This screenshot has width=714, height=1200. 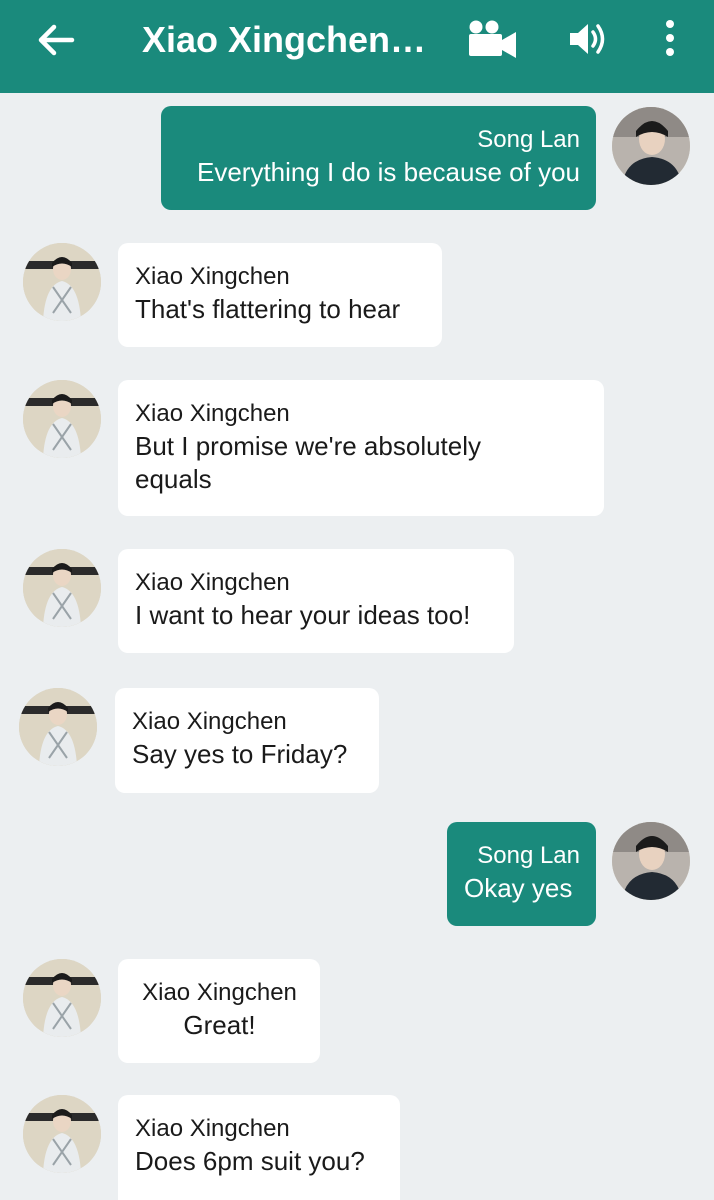 I want to click on message-bubble-incoming: Xiao Xingchen Does 6pm suit you?, so click(x=259, y=1147).